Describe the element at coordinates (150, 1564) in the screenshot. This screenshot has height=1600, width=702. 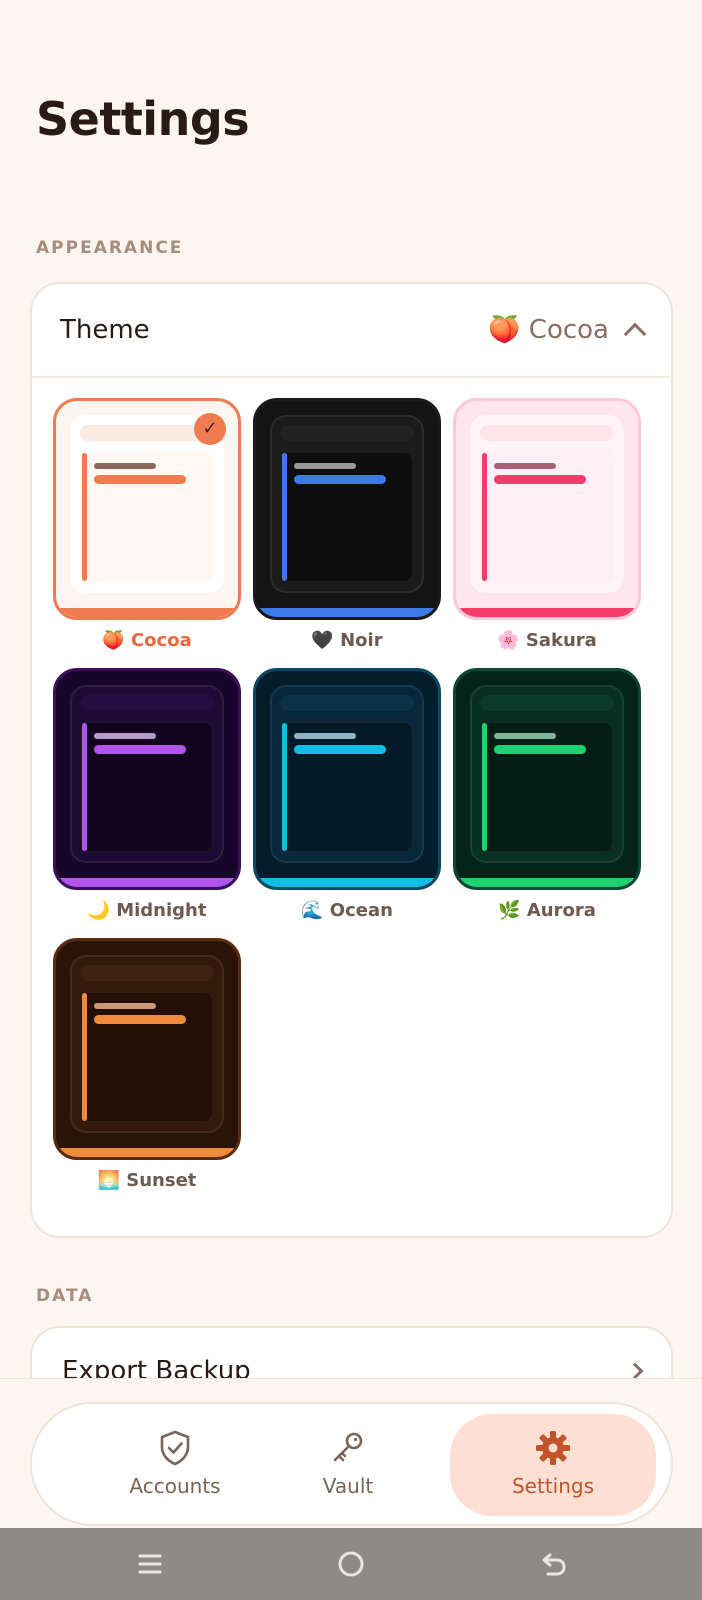
I see `menu-icon` at that location.